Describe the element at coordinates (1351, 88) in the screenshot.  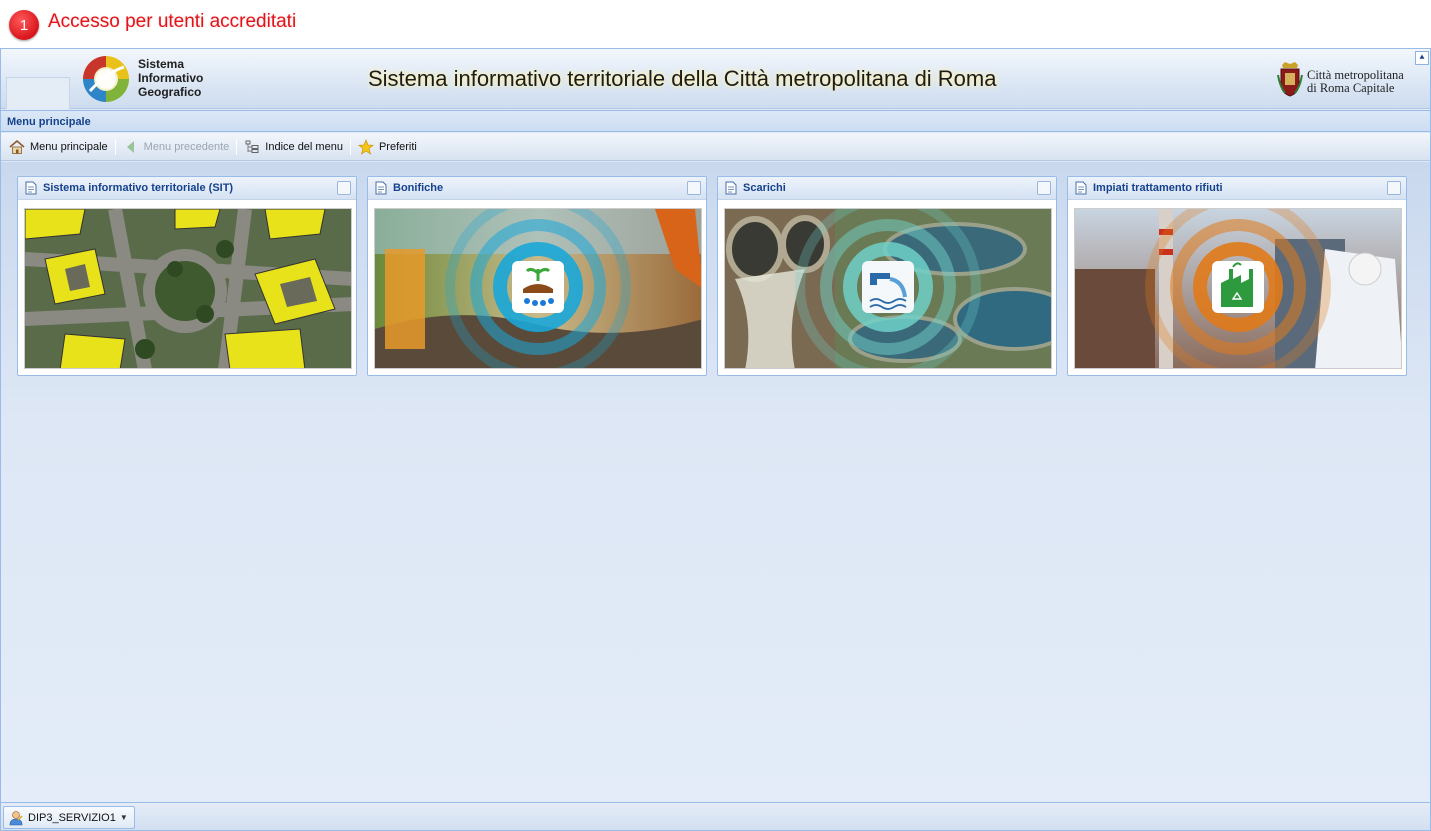
I see `org-line-2: di Roma Capitale` at that location.